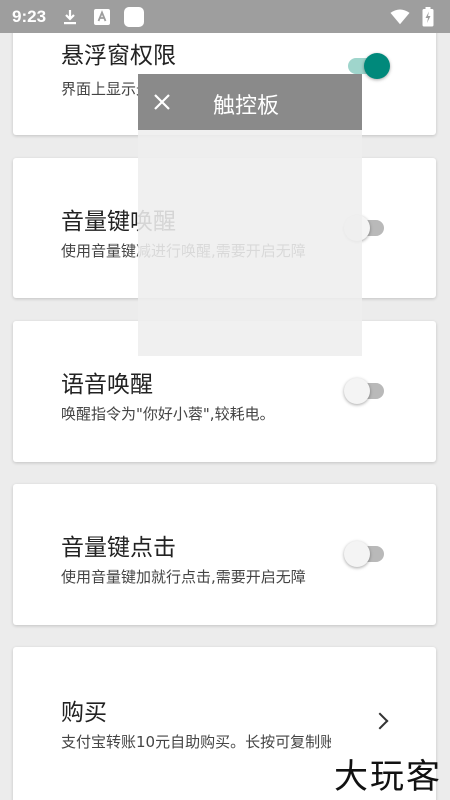 This screenshot has height=800, width=450. I want to click on touchpad-header: 触控板, so click(250, 102).